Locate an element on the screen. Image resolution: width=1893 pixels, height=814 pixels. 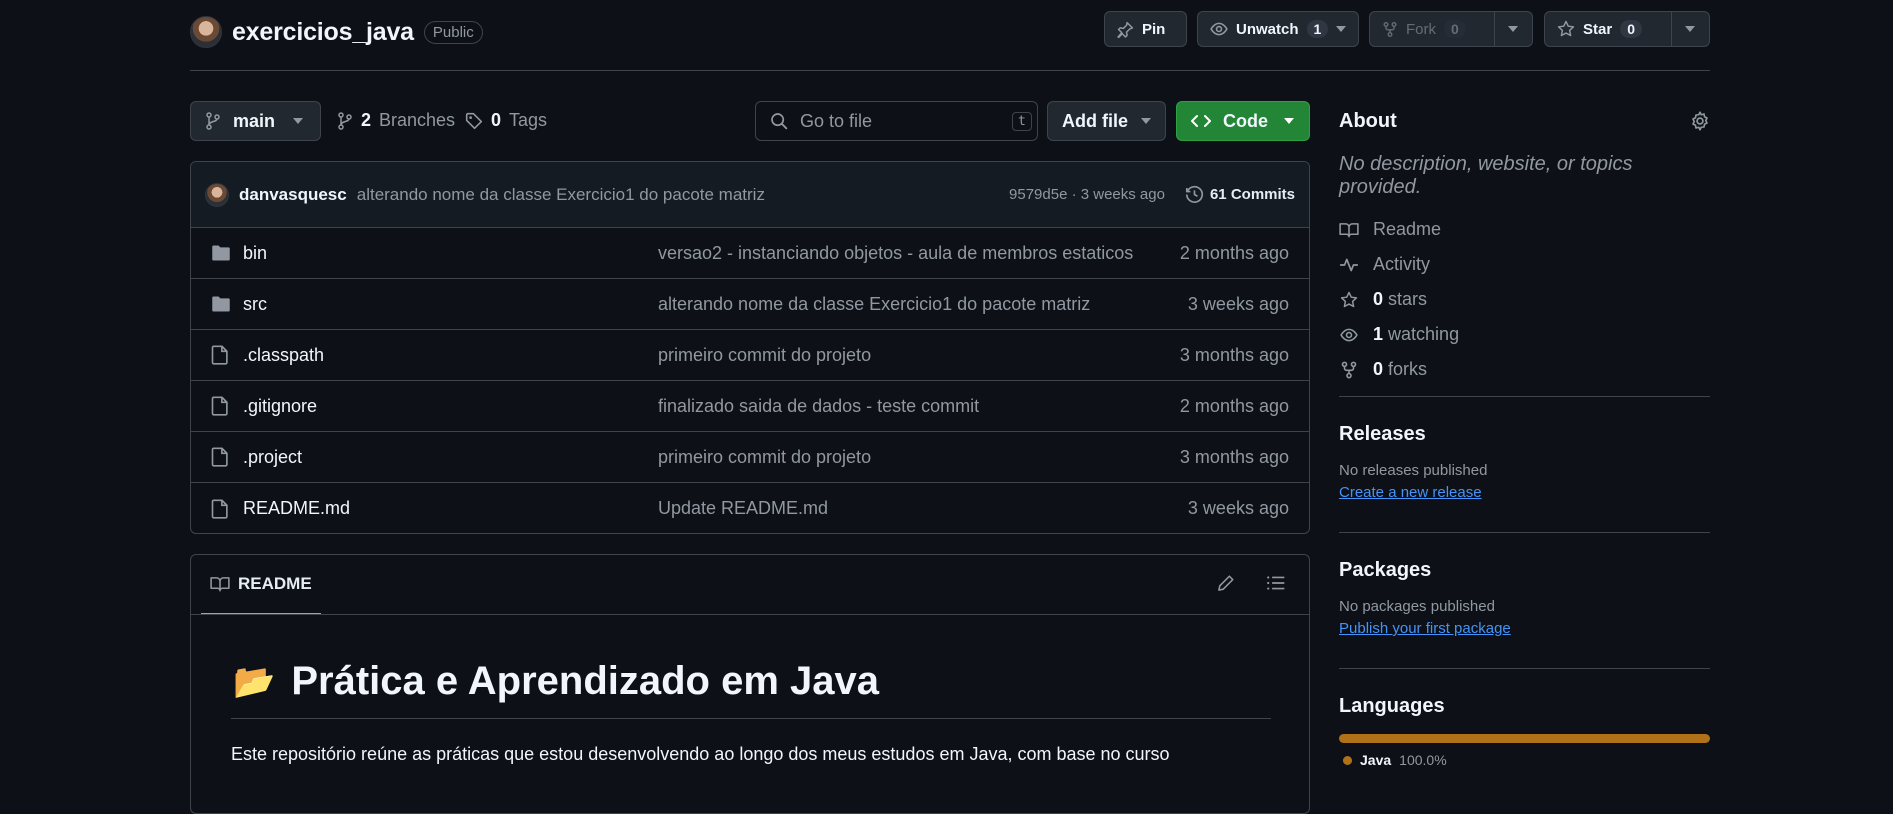
star-button: Star 0 is located at coordinates (1627, 29).